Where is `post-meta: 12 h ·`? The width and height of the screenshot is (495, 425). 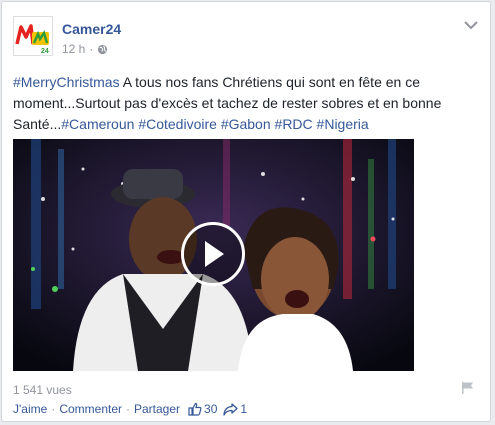
post-meta: 12 h · is located at coordinates (85, 49).